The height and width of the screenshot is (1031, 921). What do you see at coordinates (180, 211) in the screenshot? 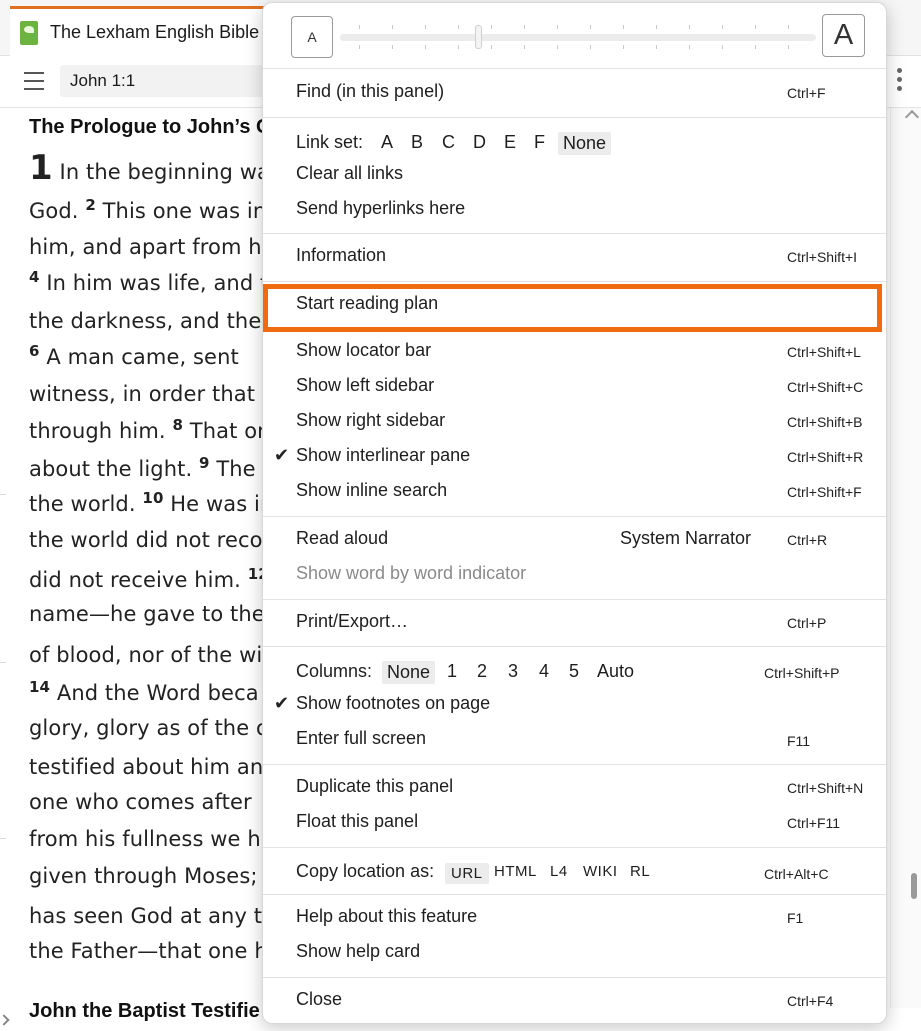
I see `verse-text: This one was in` at bounding box center [180, 211].